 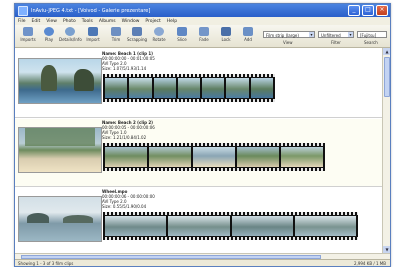 I want to click on menu-help: Help, so click(x=172, y=21).